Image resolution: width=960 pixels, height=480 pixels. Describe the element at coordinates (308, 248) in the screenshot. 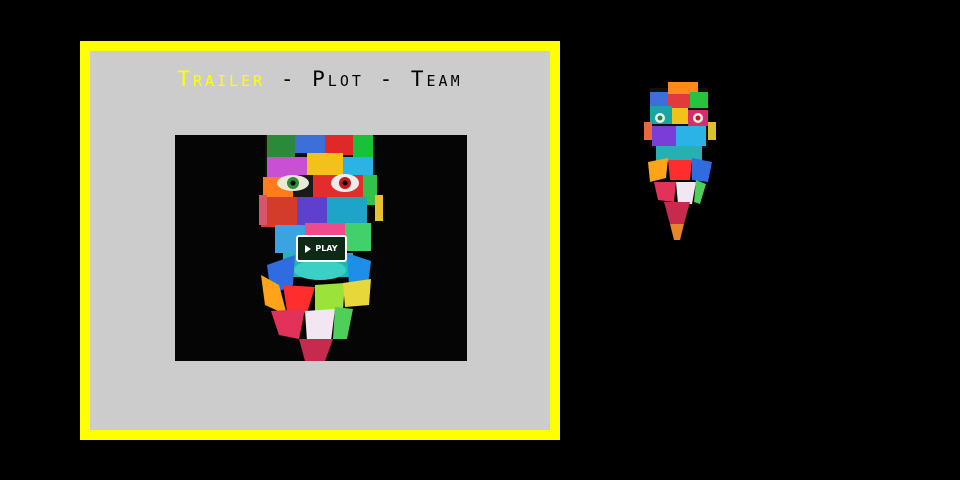

I see `play-triangle-icon` at that location.